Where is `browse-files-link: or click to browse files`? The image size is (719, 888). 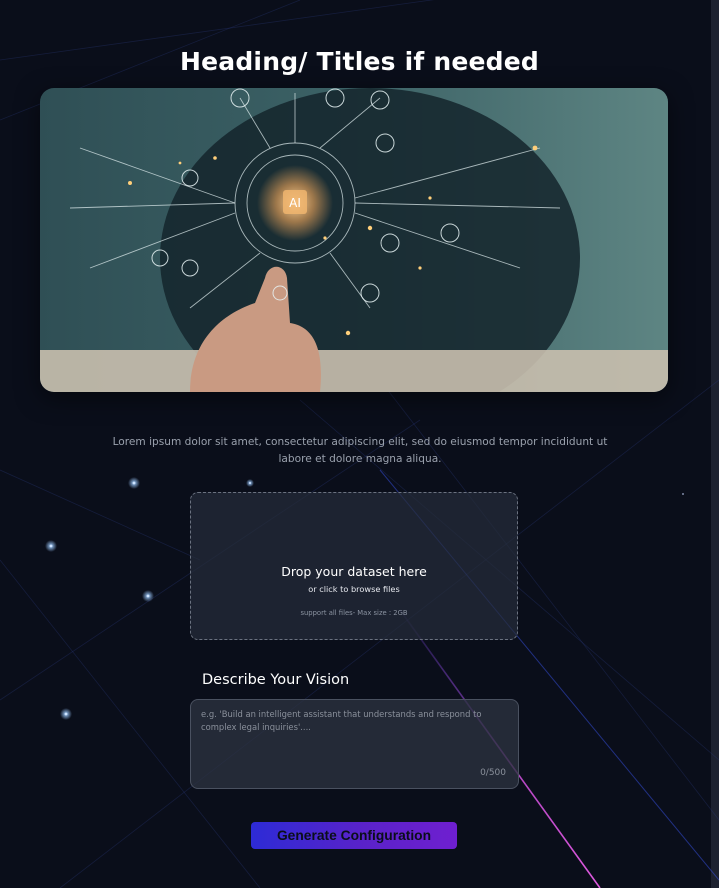 browse-files-link: or click to browse files is located at coordinates (354, 589).